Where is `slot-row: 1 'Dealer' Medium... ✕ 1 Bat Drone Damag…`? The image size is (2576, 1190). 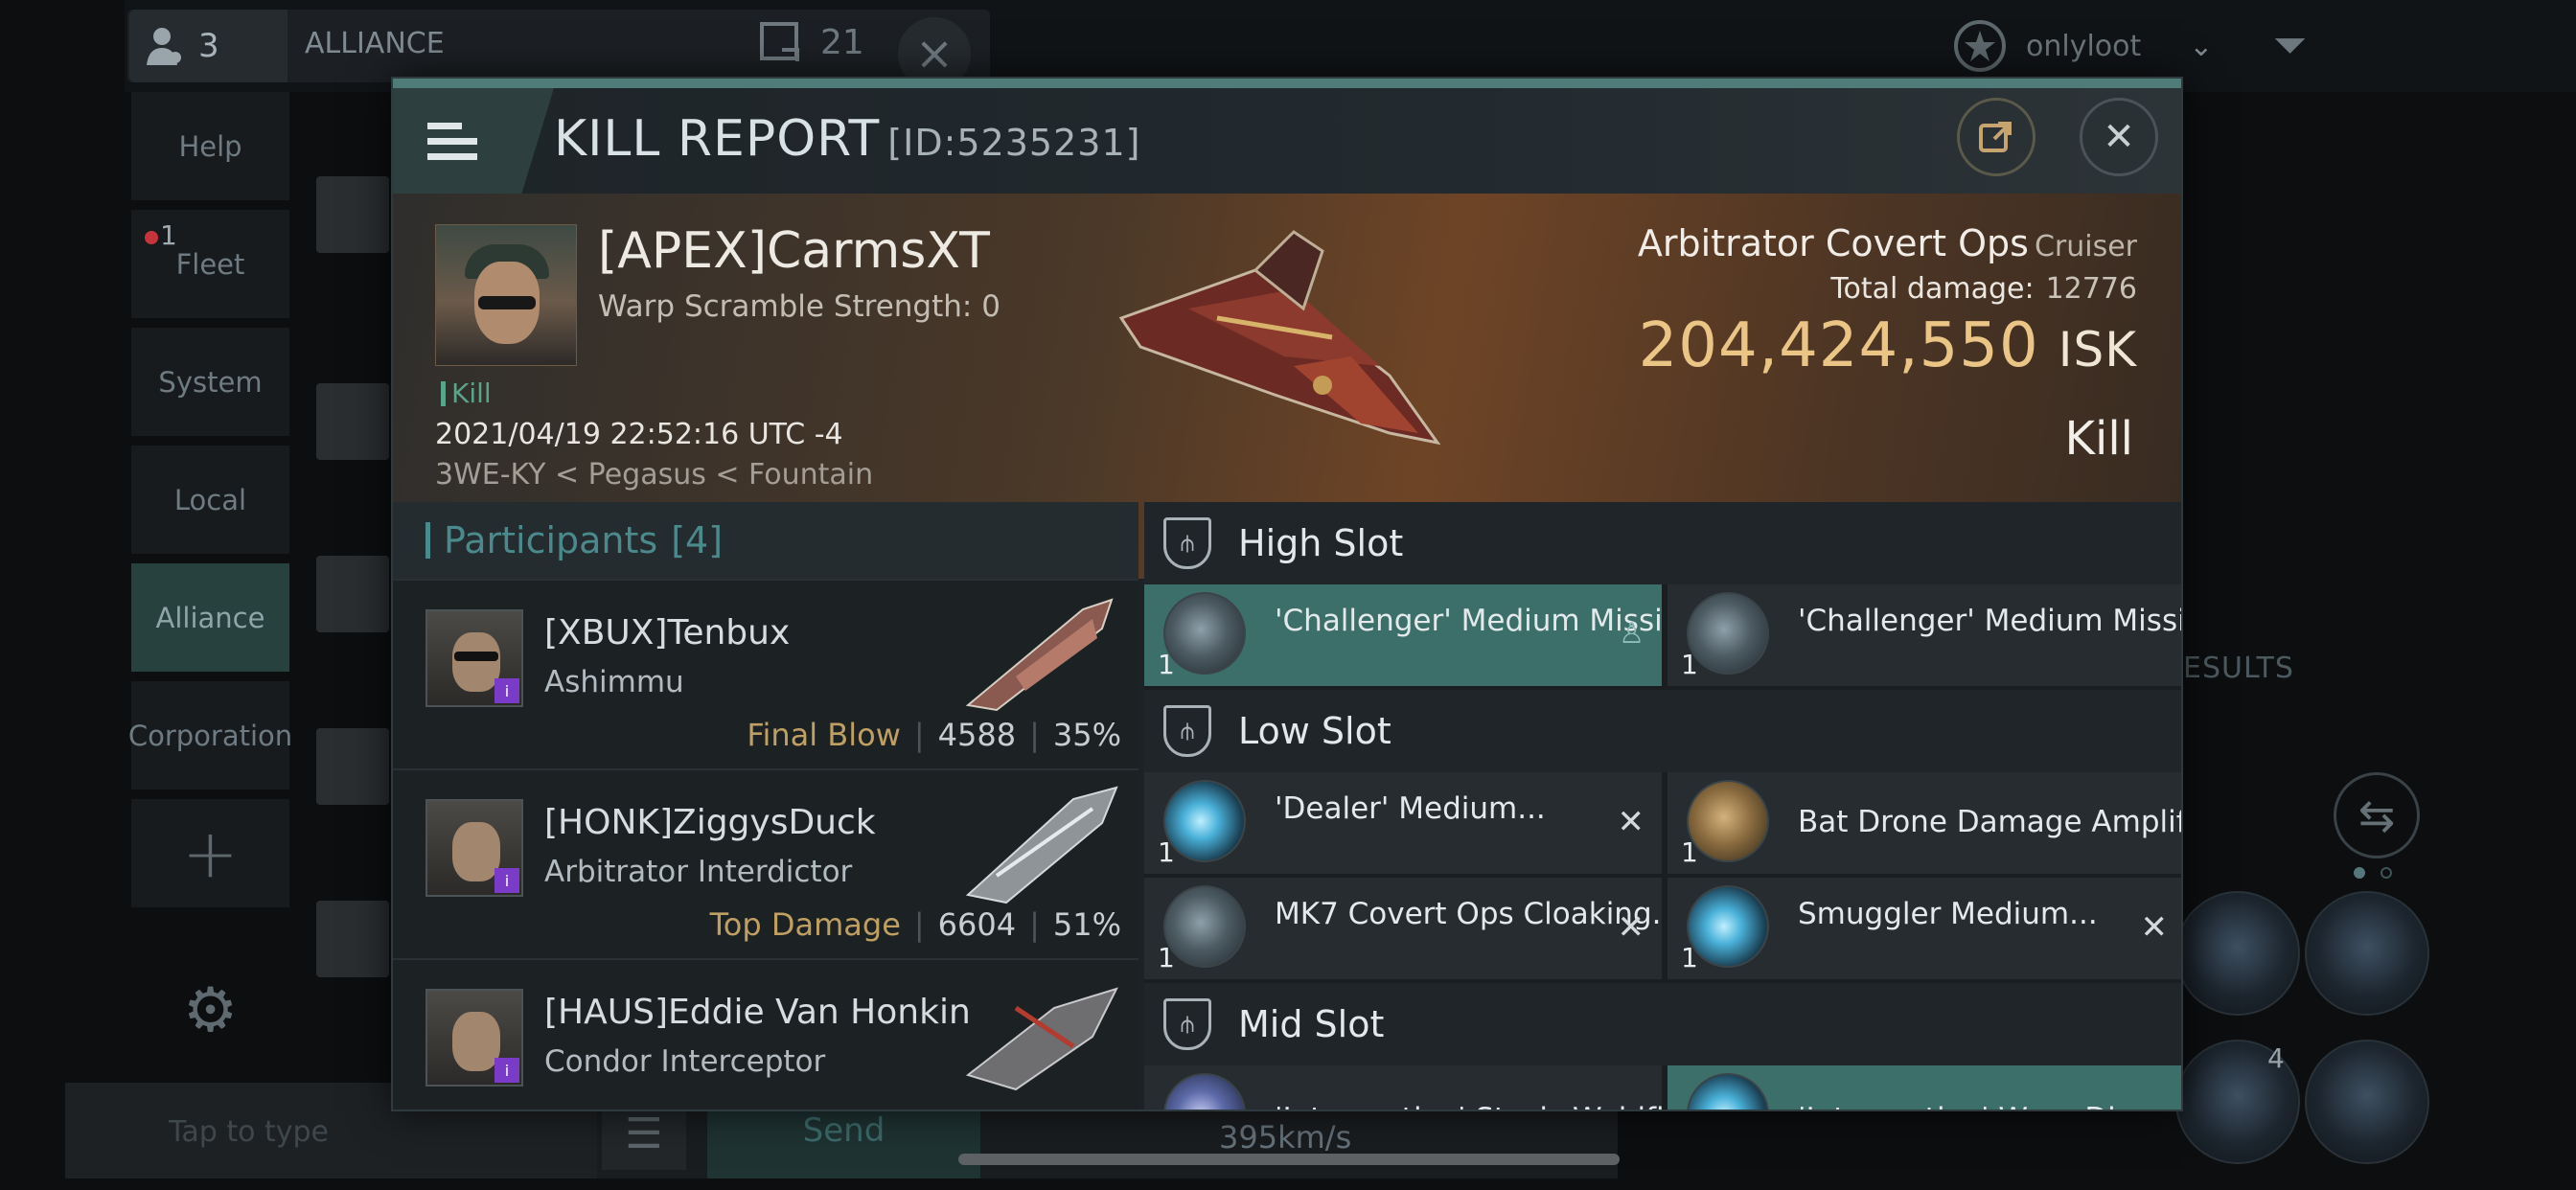
slot-row: 1 'Dealer' Medium... ✕ 1 Bat Drone Damag… is located at coordinates (1663, 823).